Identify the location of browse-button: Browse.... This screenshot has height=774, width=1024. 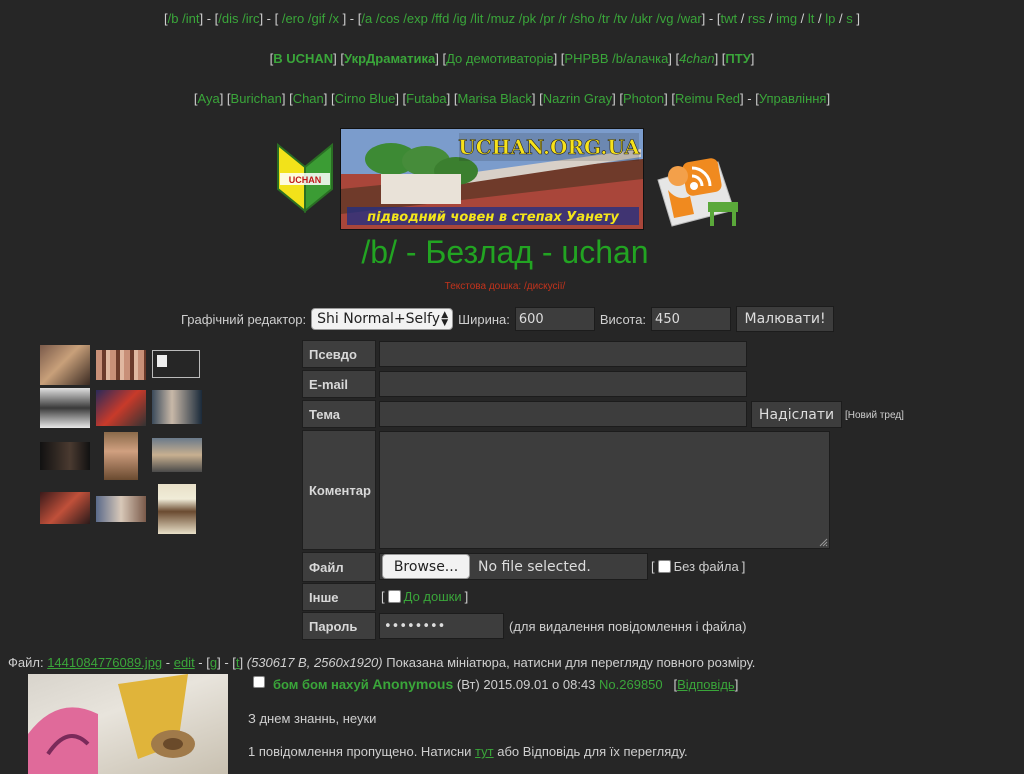
(426, 566).